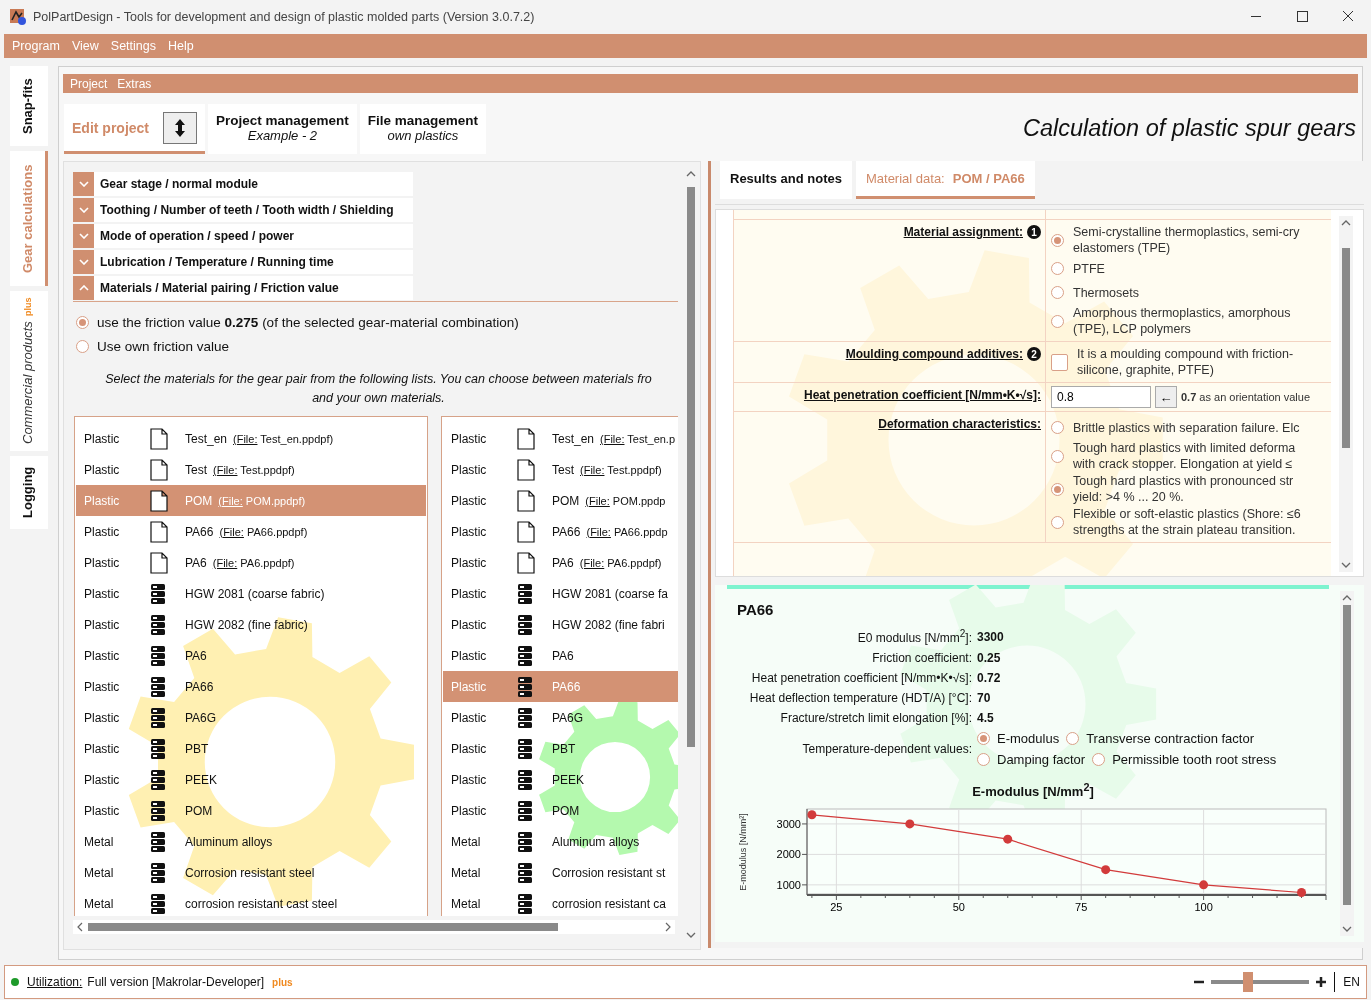  I want to click on material-name: Corrosion resistant st, so click(609, 872).